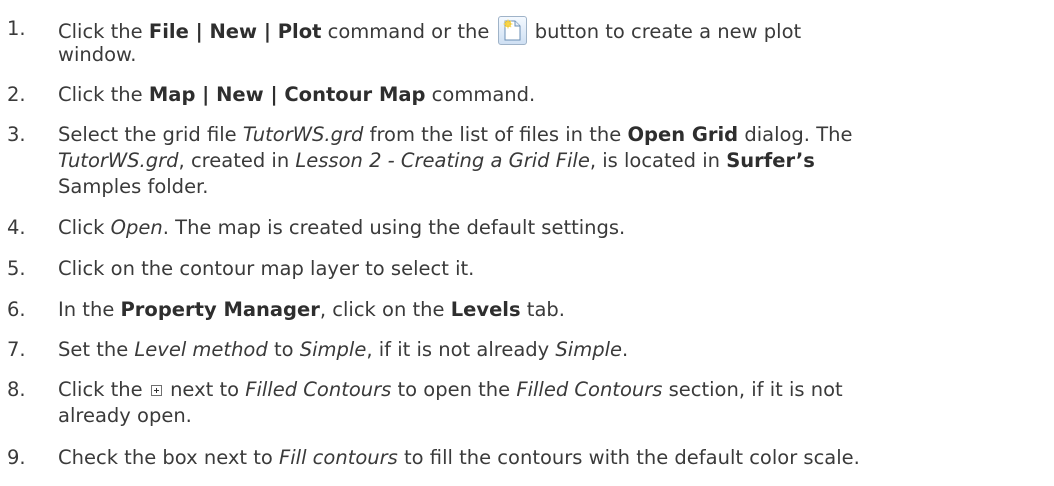 The image size is (1054, 486). Describe the element at coordinates (442, 160) in the screenshot. I see `lesson-name: Lesson 2 - Creating a Grid File` at that location.